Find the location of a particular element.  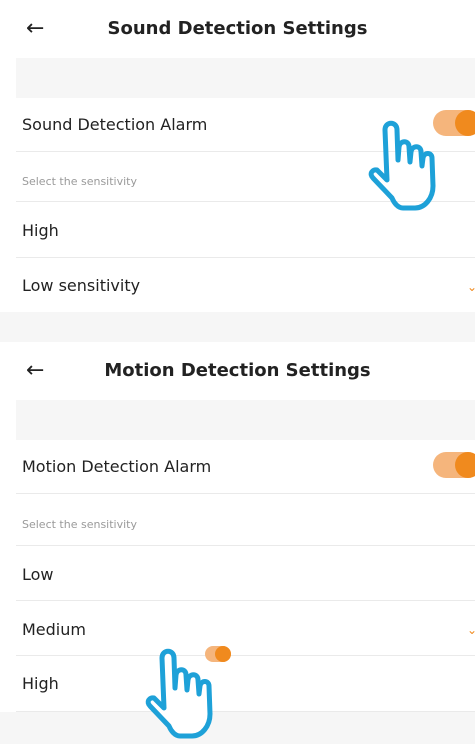

motion-alarm-row: Motion Detection Alarm is located at coordinates (245, 467).